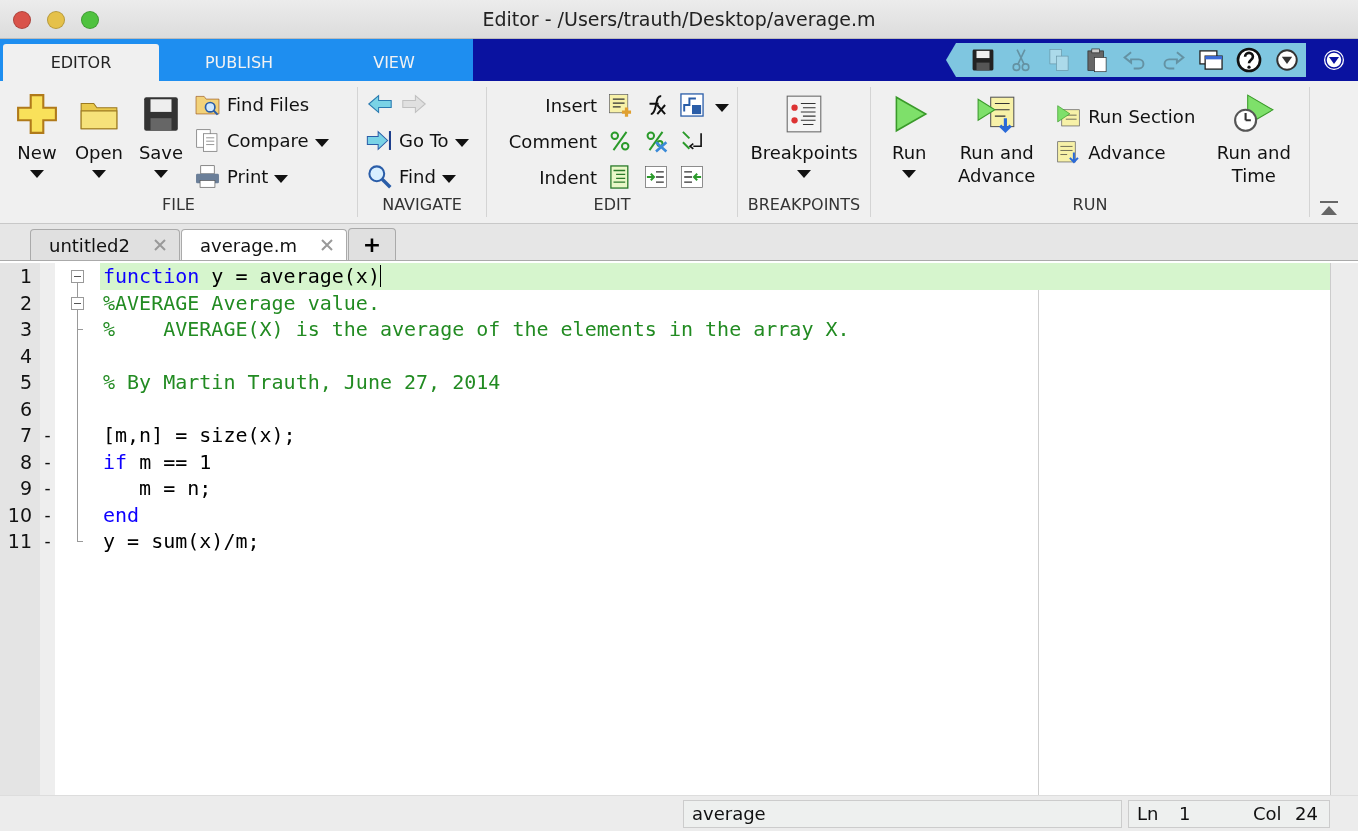 Image resolution: width=1358 pixels, height=831 pixels. I want to click on ribbon-button: Go To, so click(417, 140).